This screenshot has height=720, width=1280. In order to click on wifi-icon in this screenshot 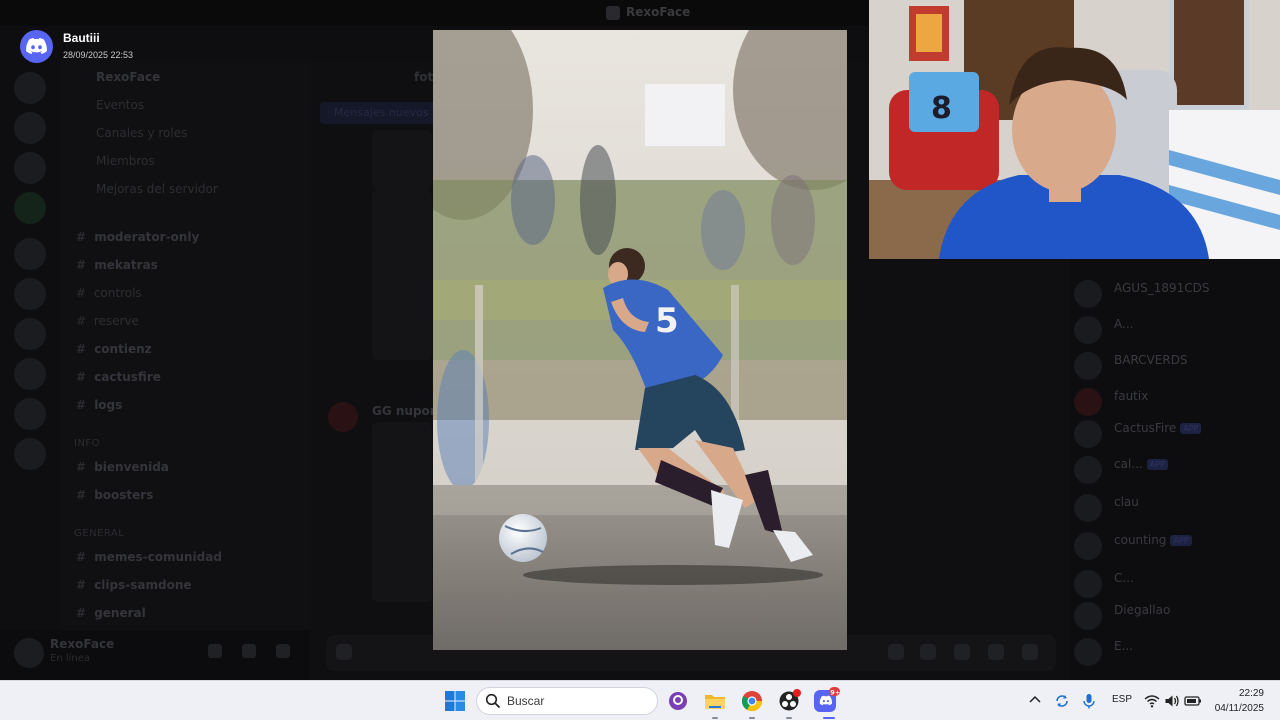, I will do `click(1152, 701)`.